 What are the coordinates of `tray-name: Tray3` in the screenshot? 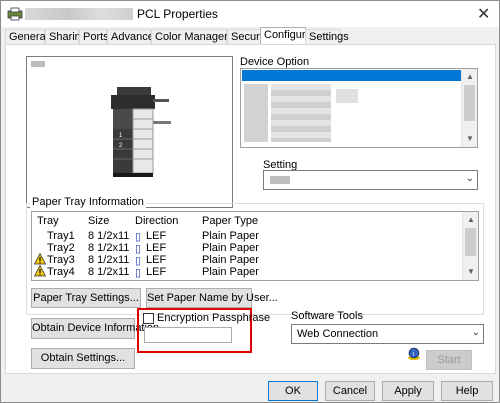 It's located at (61, 260).